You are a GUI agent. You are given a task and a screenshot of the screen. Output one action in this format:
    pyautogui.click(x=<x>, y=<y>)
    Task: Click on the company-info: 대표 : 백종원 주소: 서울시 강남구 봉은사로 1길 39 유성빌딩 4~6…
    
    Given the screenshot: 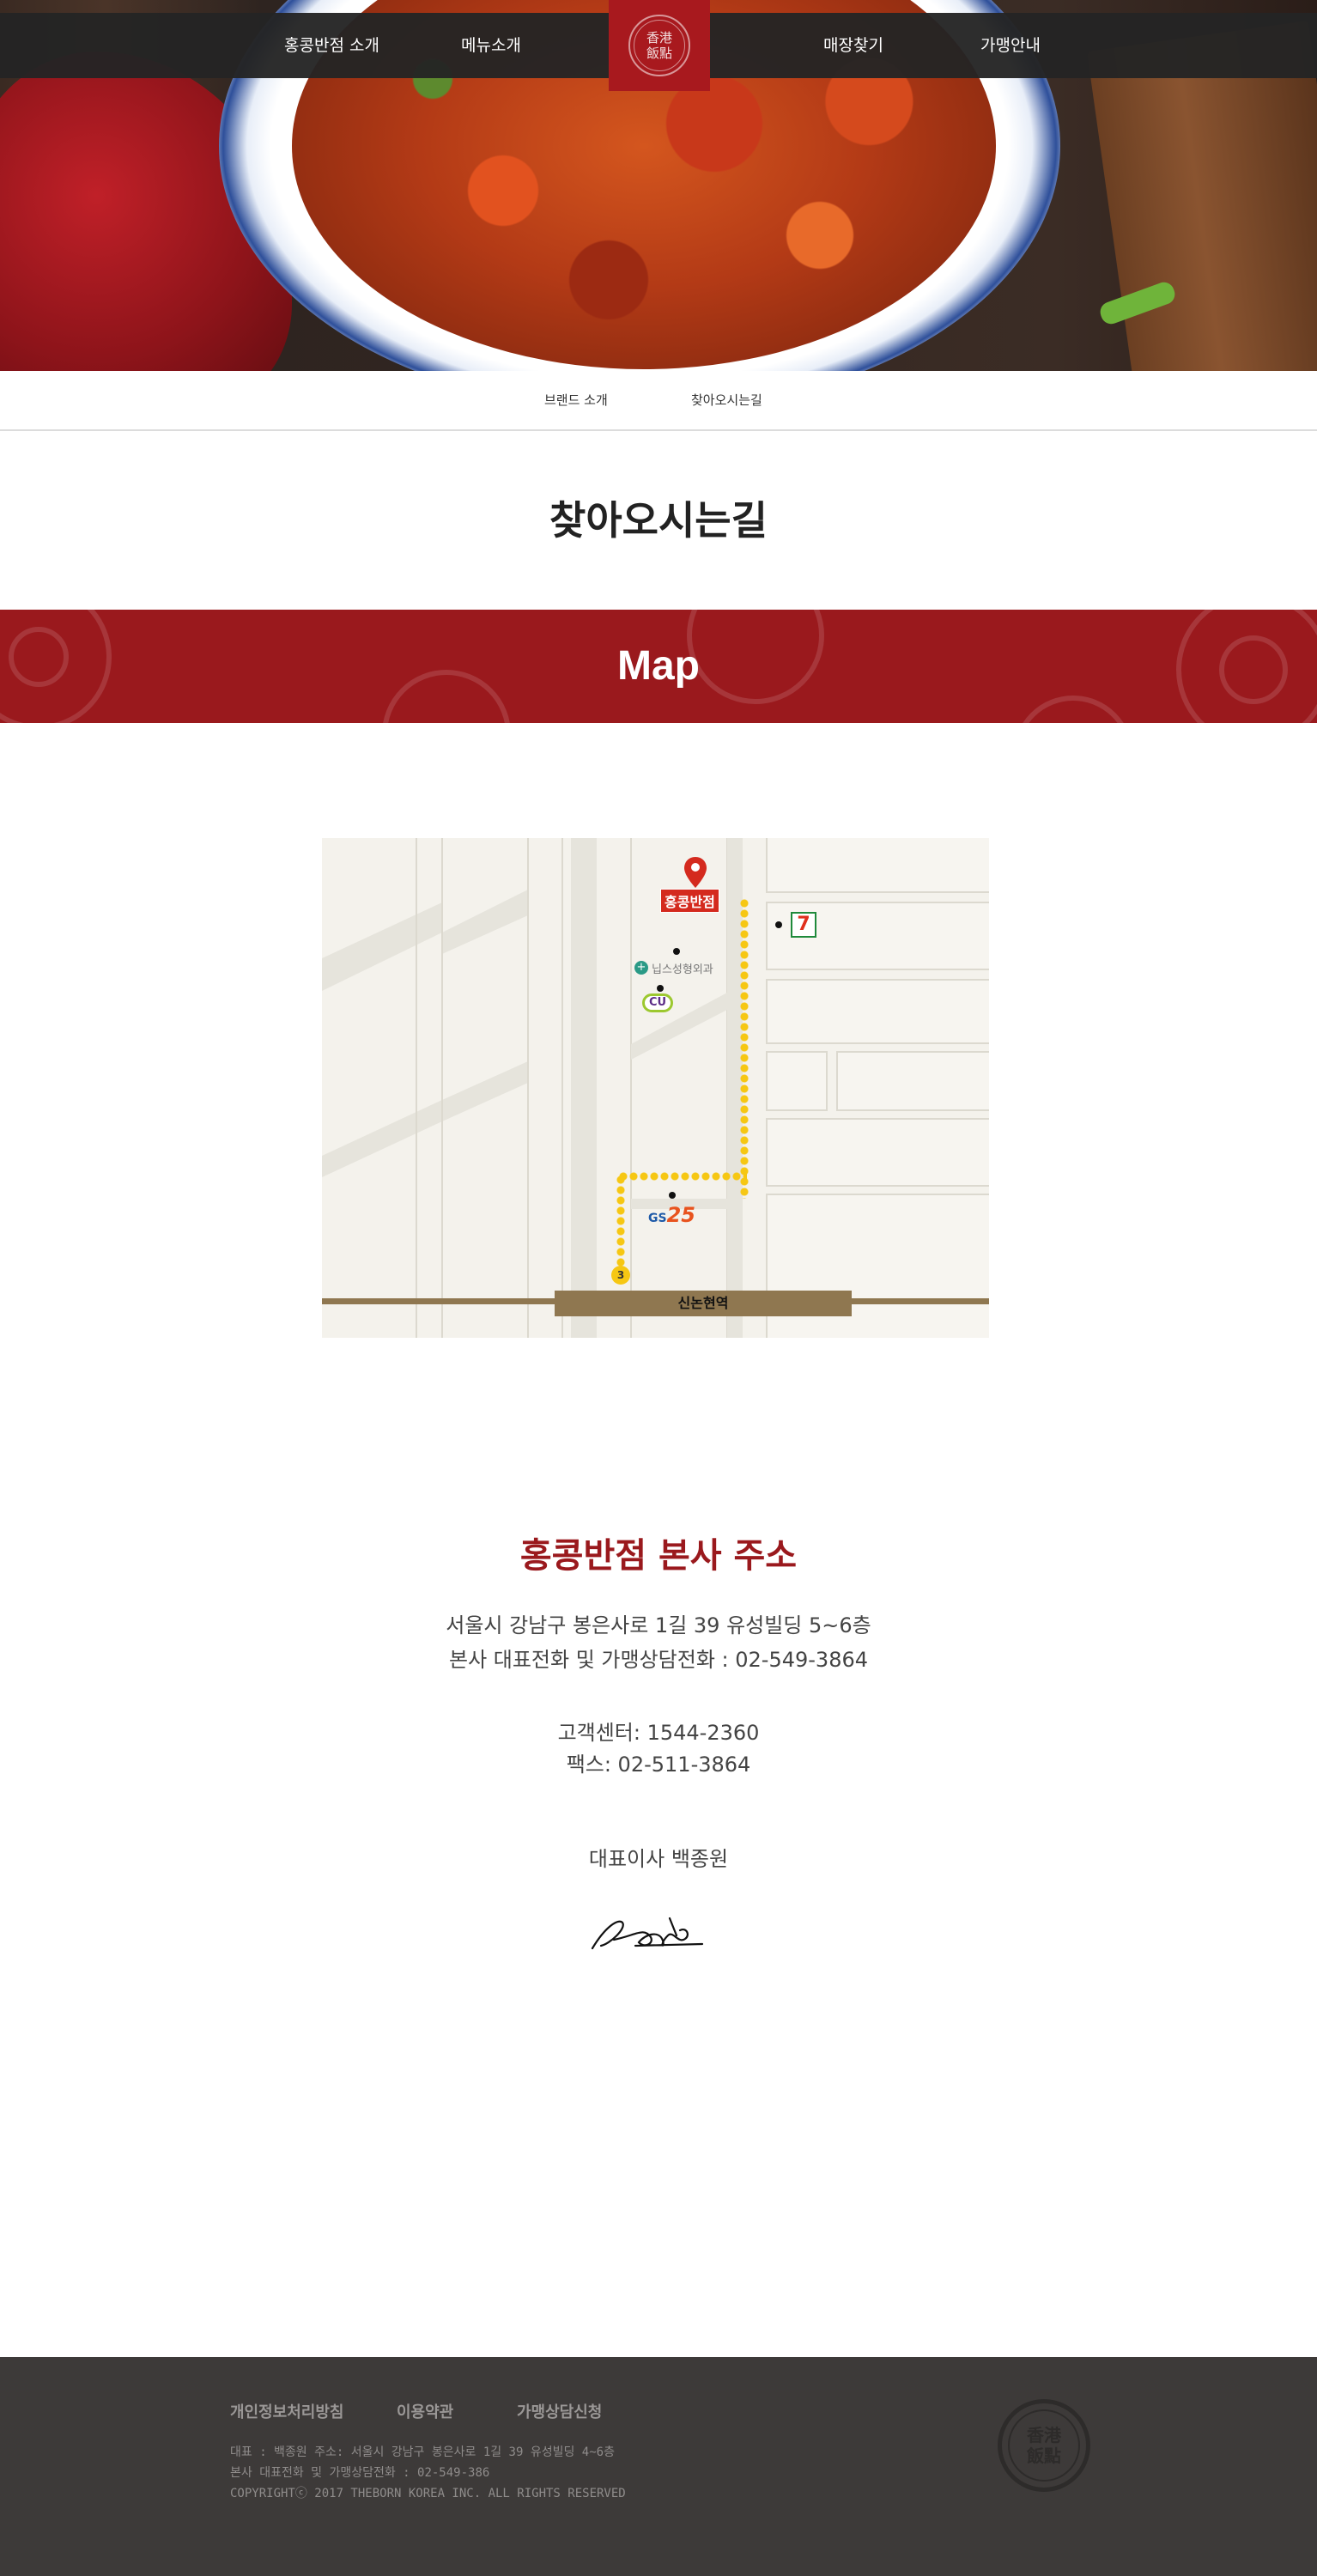 What is the action you would take?
    pyautogui.click(x=423, y=2452)
    